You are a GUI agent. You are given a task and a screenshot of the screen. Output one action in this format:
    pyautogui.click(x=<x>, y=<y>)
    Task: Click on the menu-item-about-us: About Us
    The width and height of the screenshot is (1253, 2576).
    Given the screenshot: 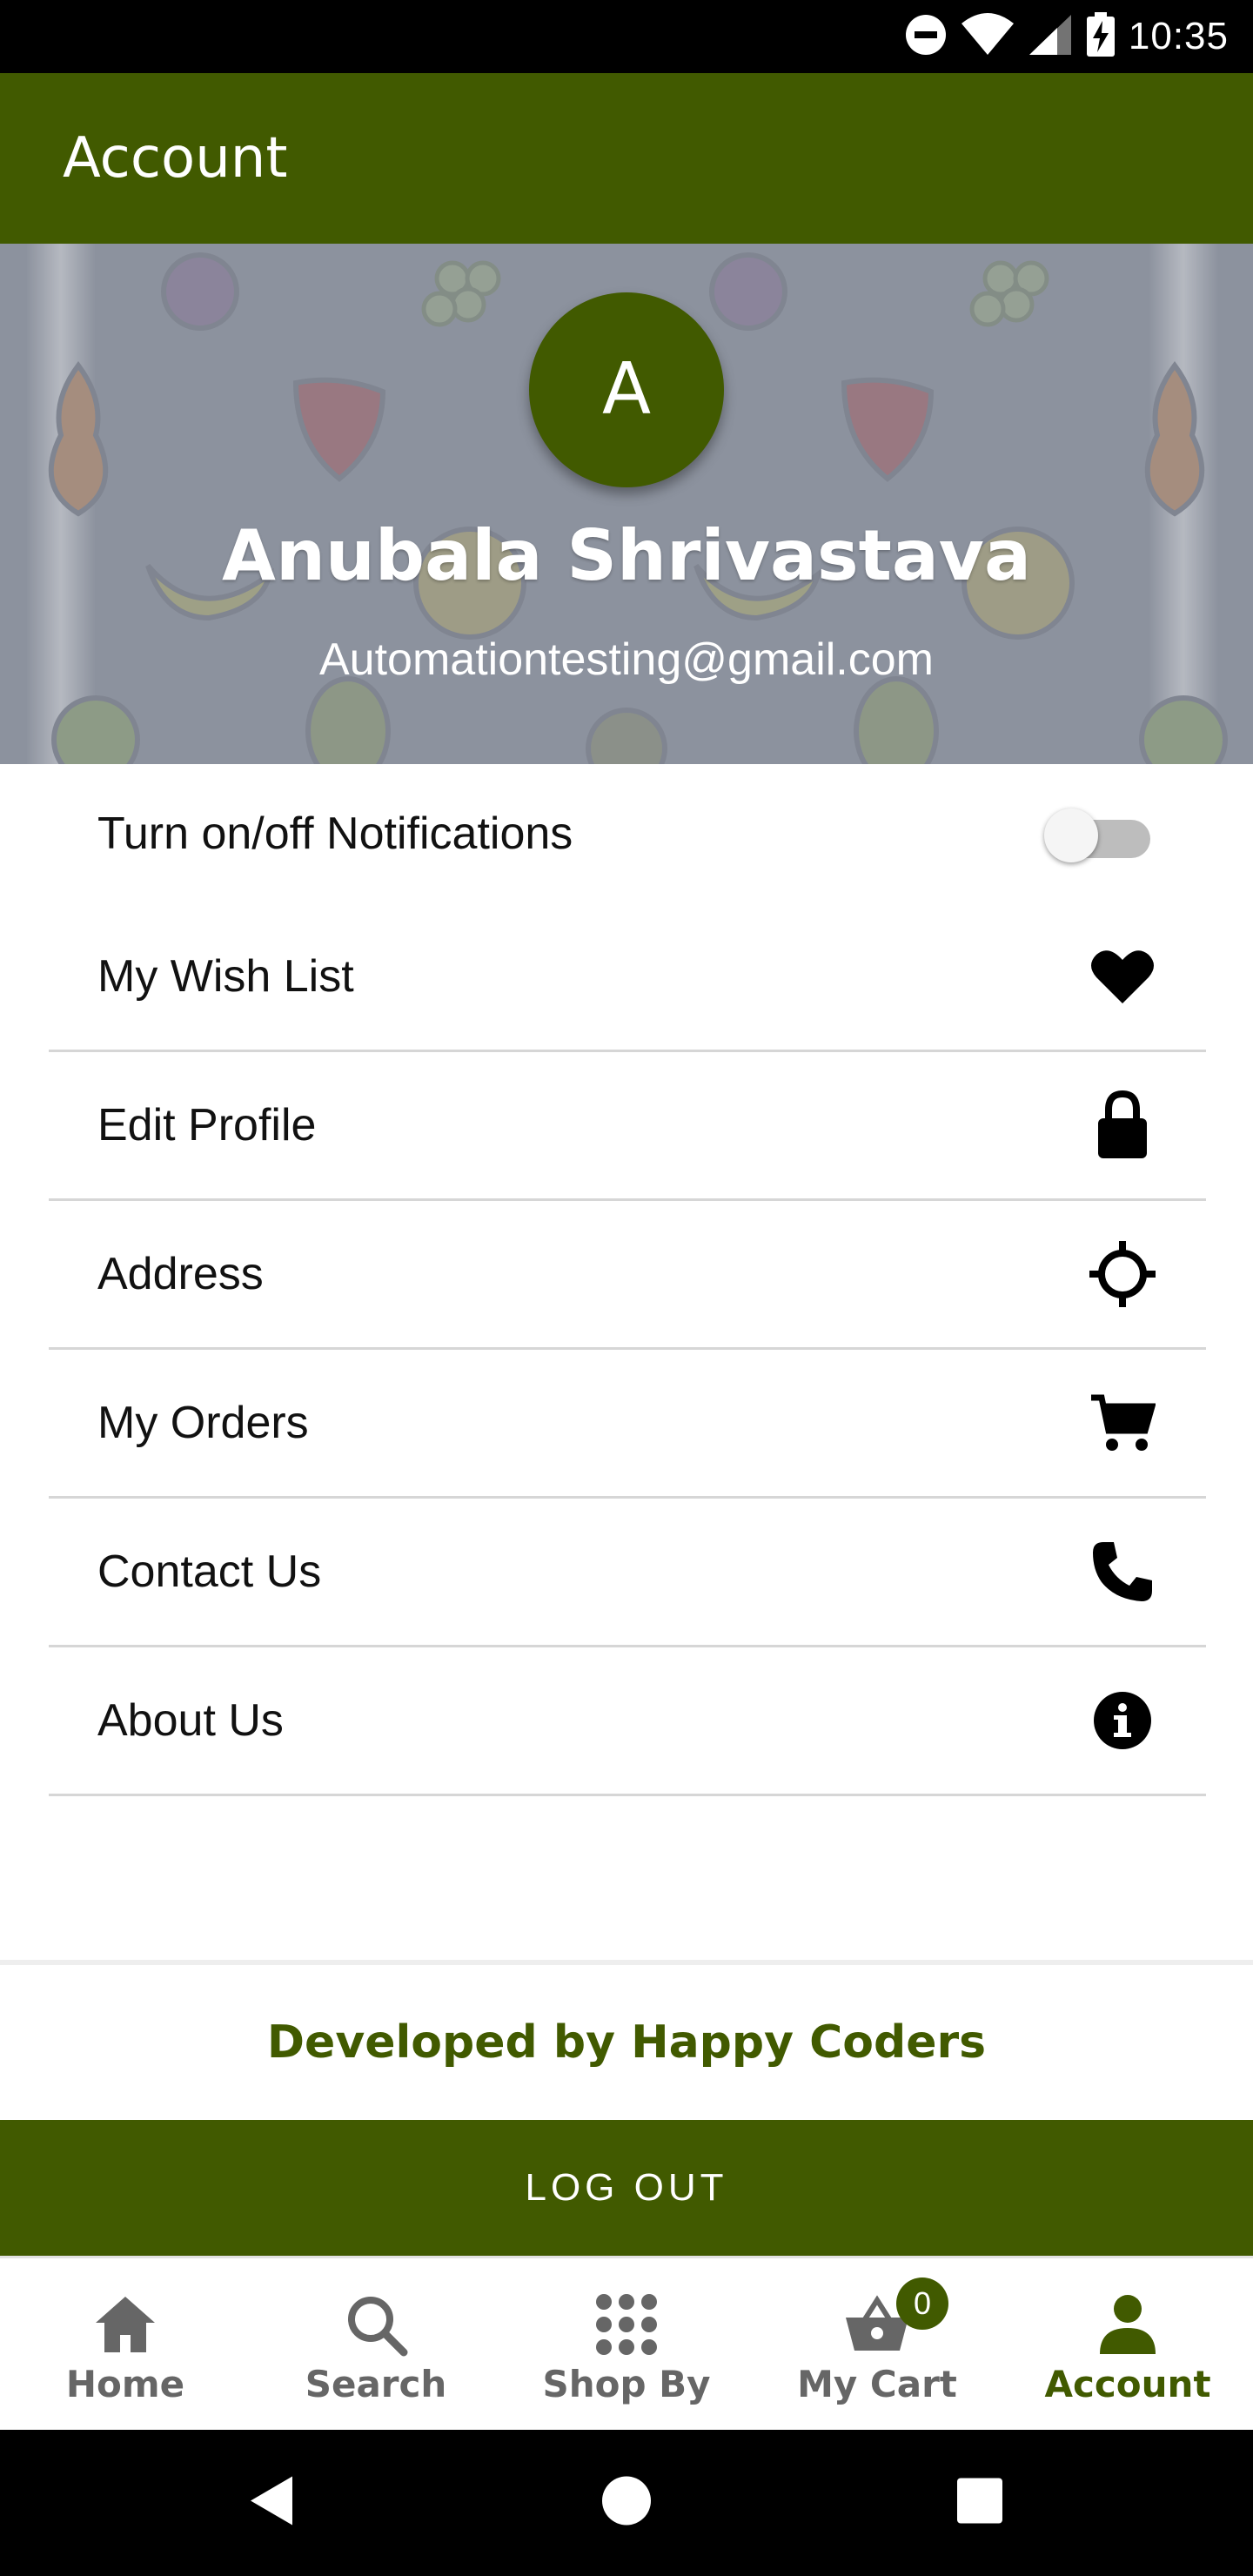 What is the action you would take?
    pyautogui.click(x=627, y=1721)
    